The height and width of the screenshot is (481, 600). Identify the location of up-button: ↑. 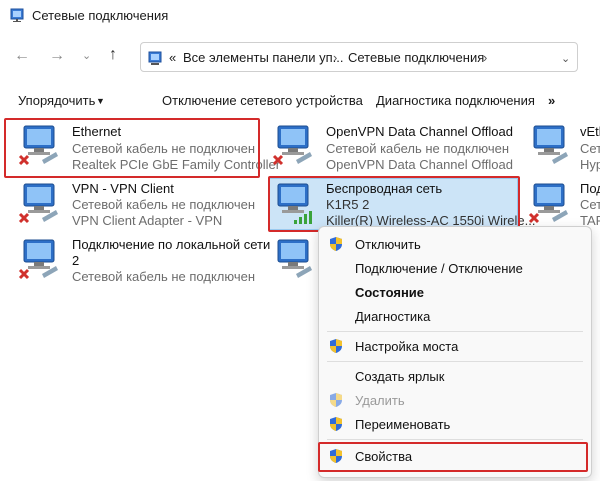
(113, 55).